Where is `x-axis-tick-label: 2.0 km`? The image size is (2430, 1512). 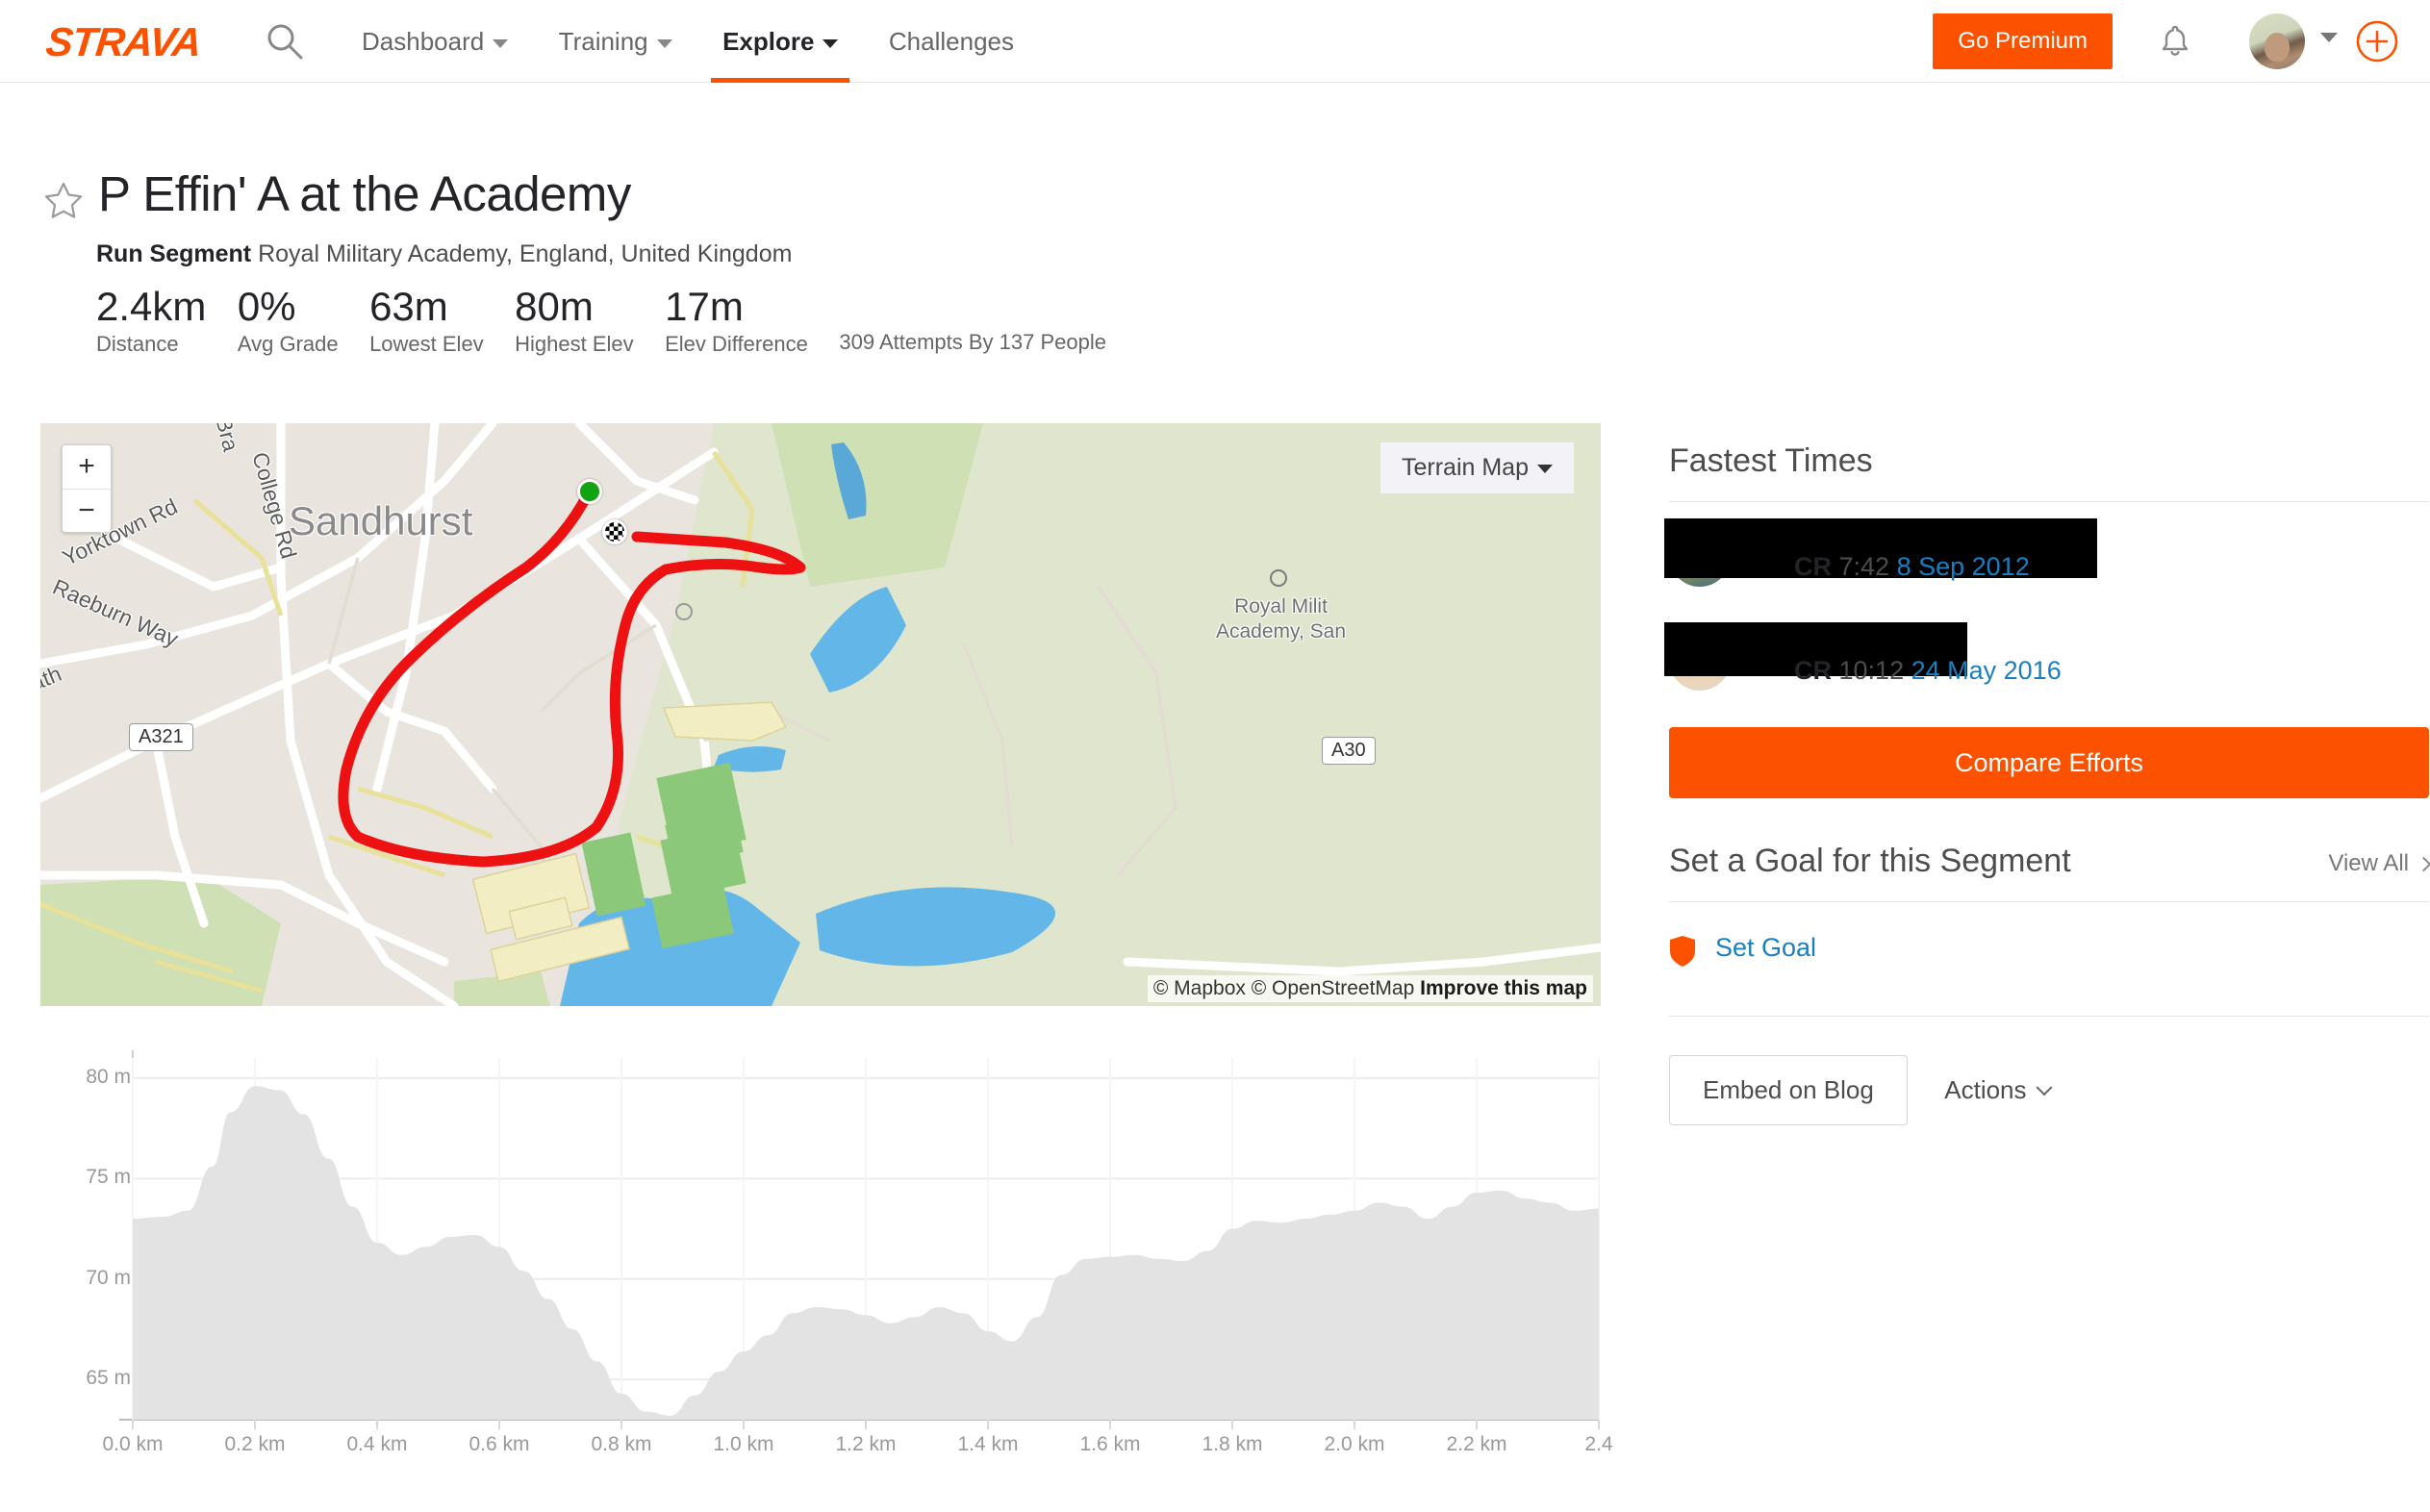 x-axis-tick-label: 2.0 km is located at coordinates (1354, 1444).